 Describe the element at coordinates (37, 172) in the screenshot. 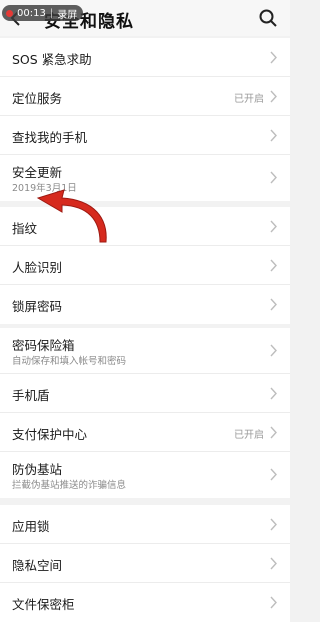

I see `row-label: 安全更新` at that location.